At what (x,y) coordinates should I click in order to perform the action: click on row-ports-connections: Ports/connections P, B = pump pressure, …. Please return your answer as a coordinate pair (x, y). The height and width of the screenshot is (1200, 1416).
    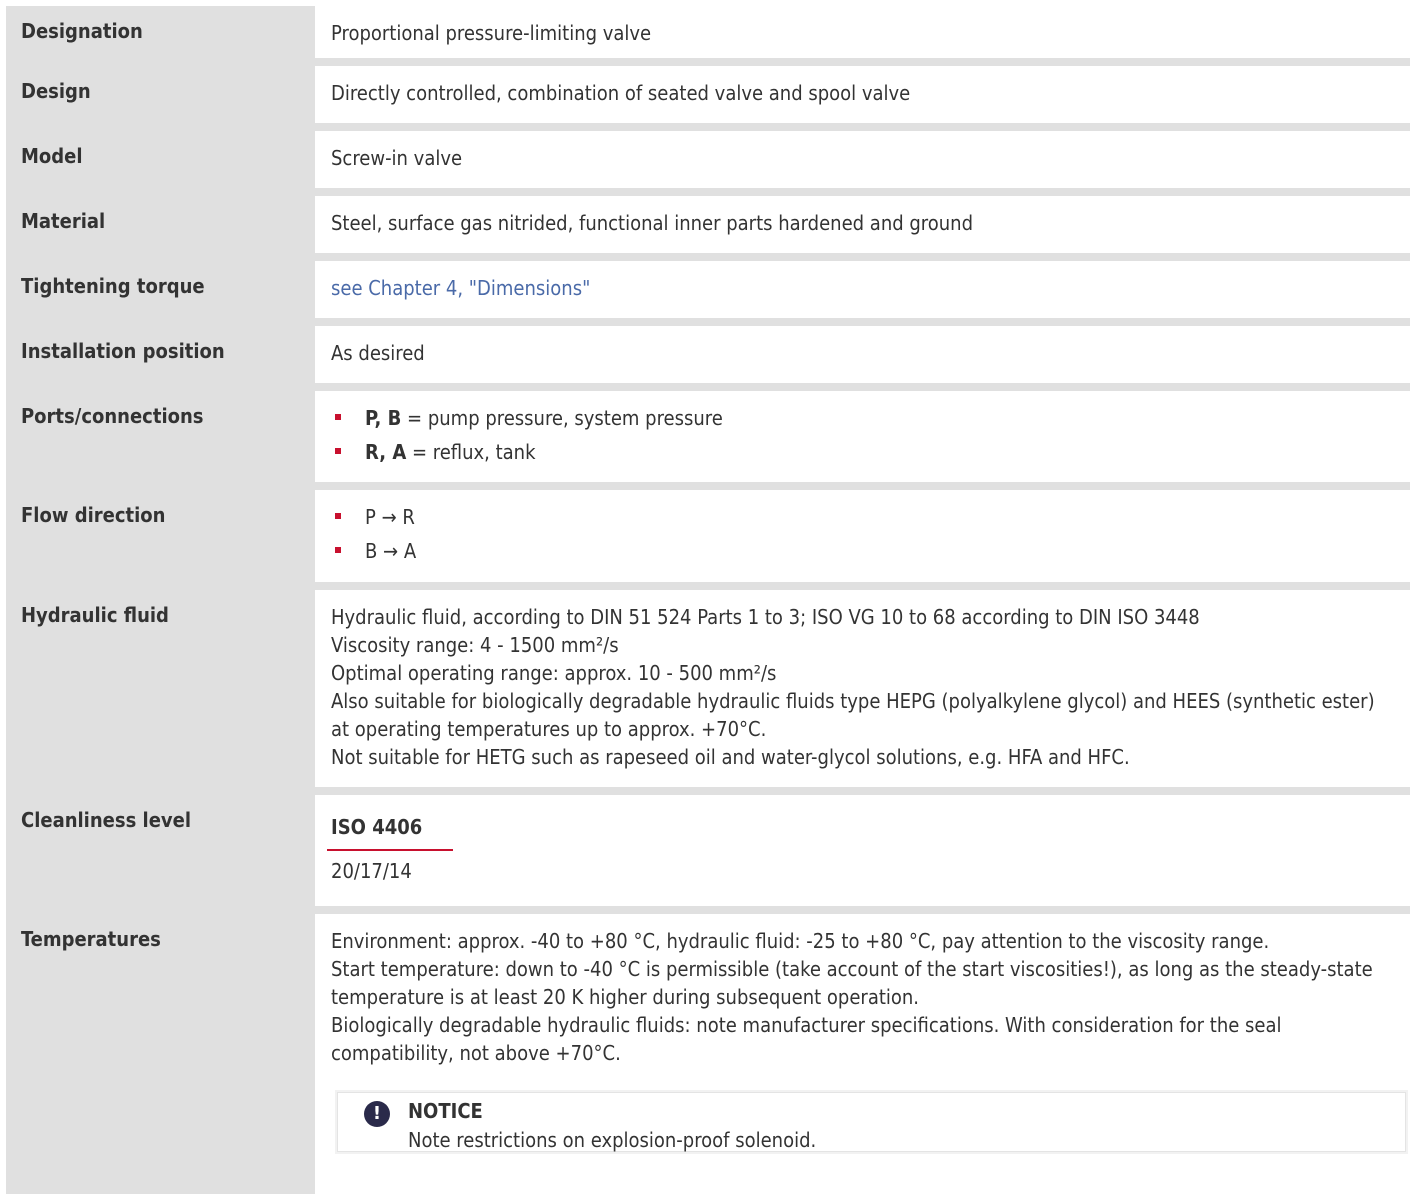
    Looking at the image, I should click on (708, 436).